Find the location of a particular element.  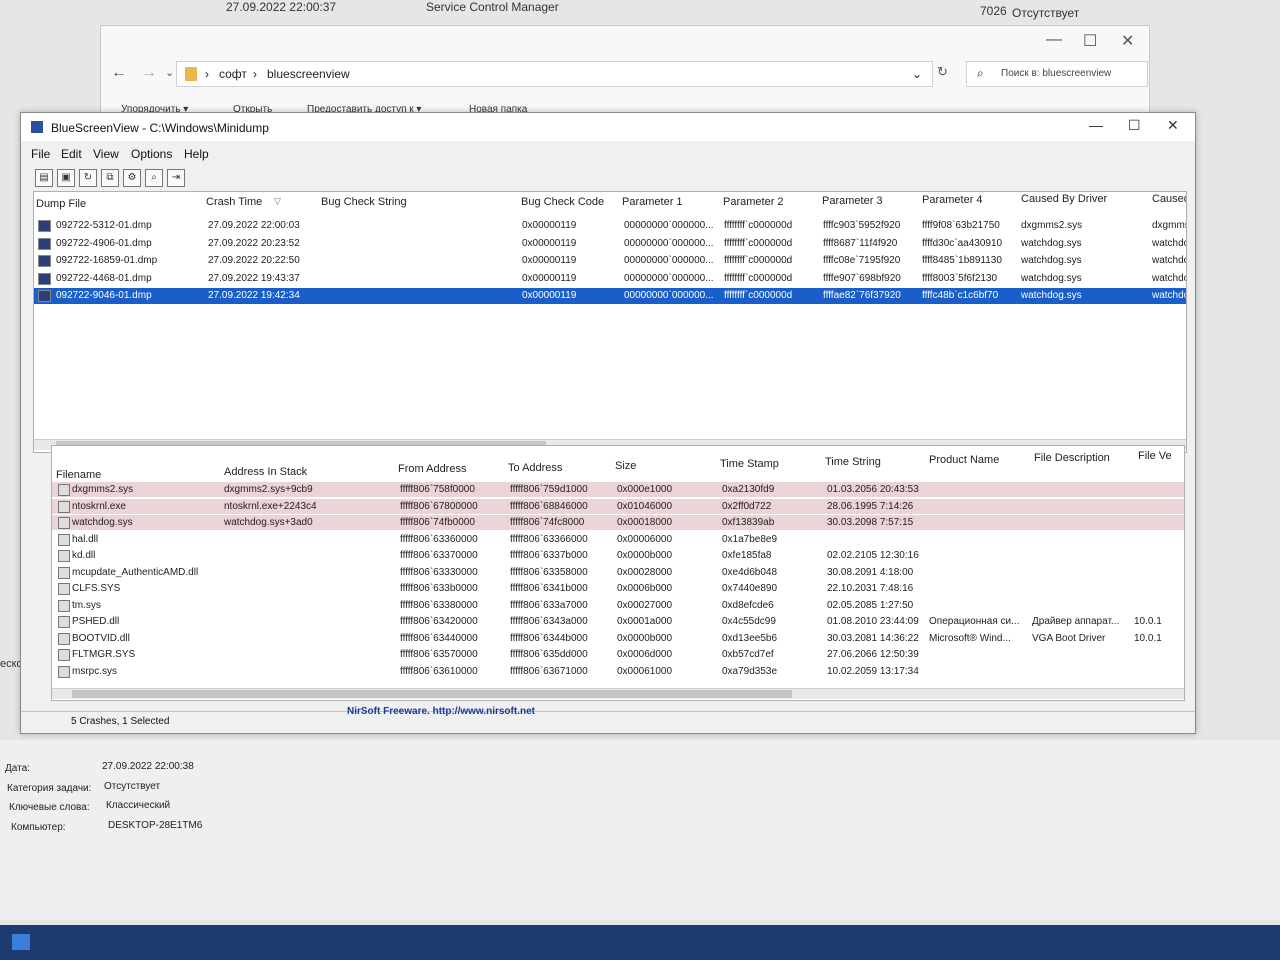

dump-cell-time: 27.09.2022 19:42:34 is located at coordinates (254, 295).